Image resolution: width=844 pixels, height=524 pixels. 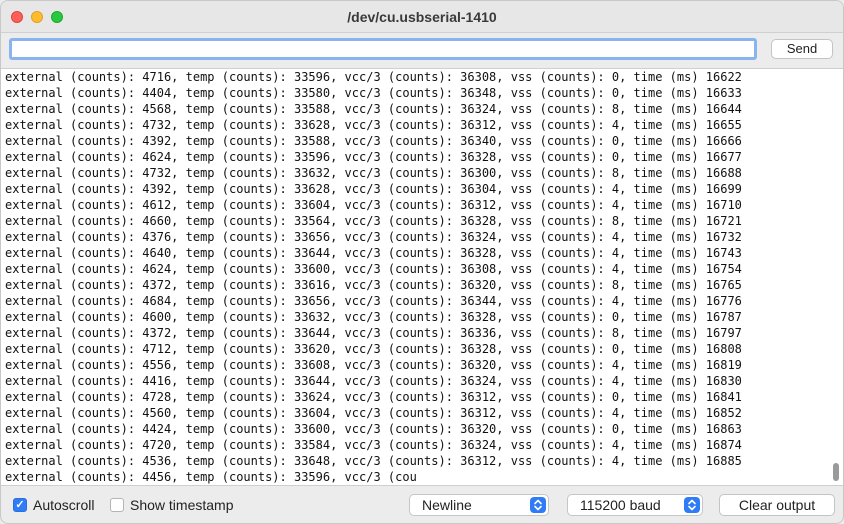 I want to click on send-row: Send, so click(x=422, y=49).